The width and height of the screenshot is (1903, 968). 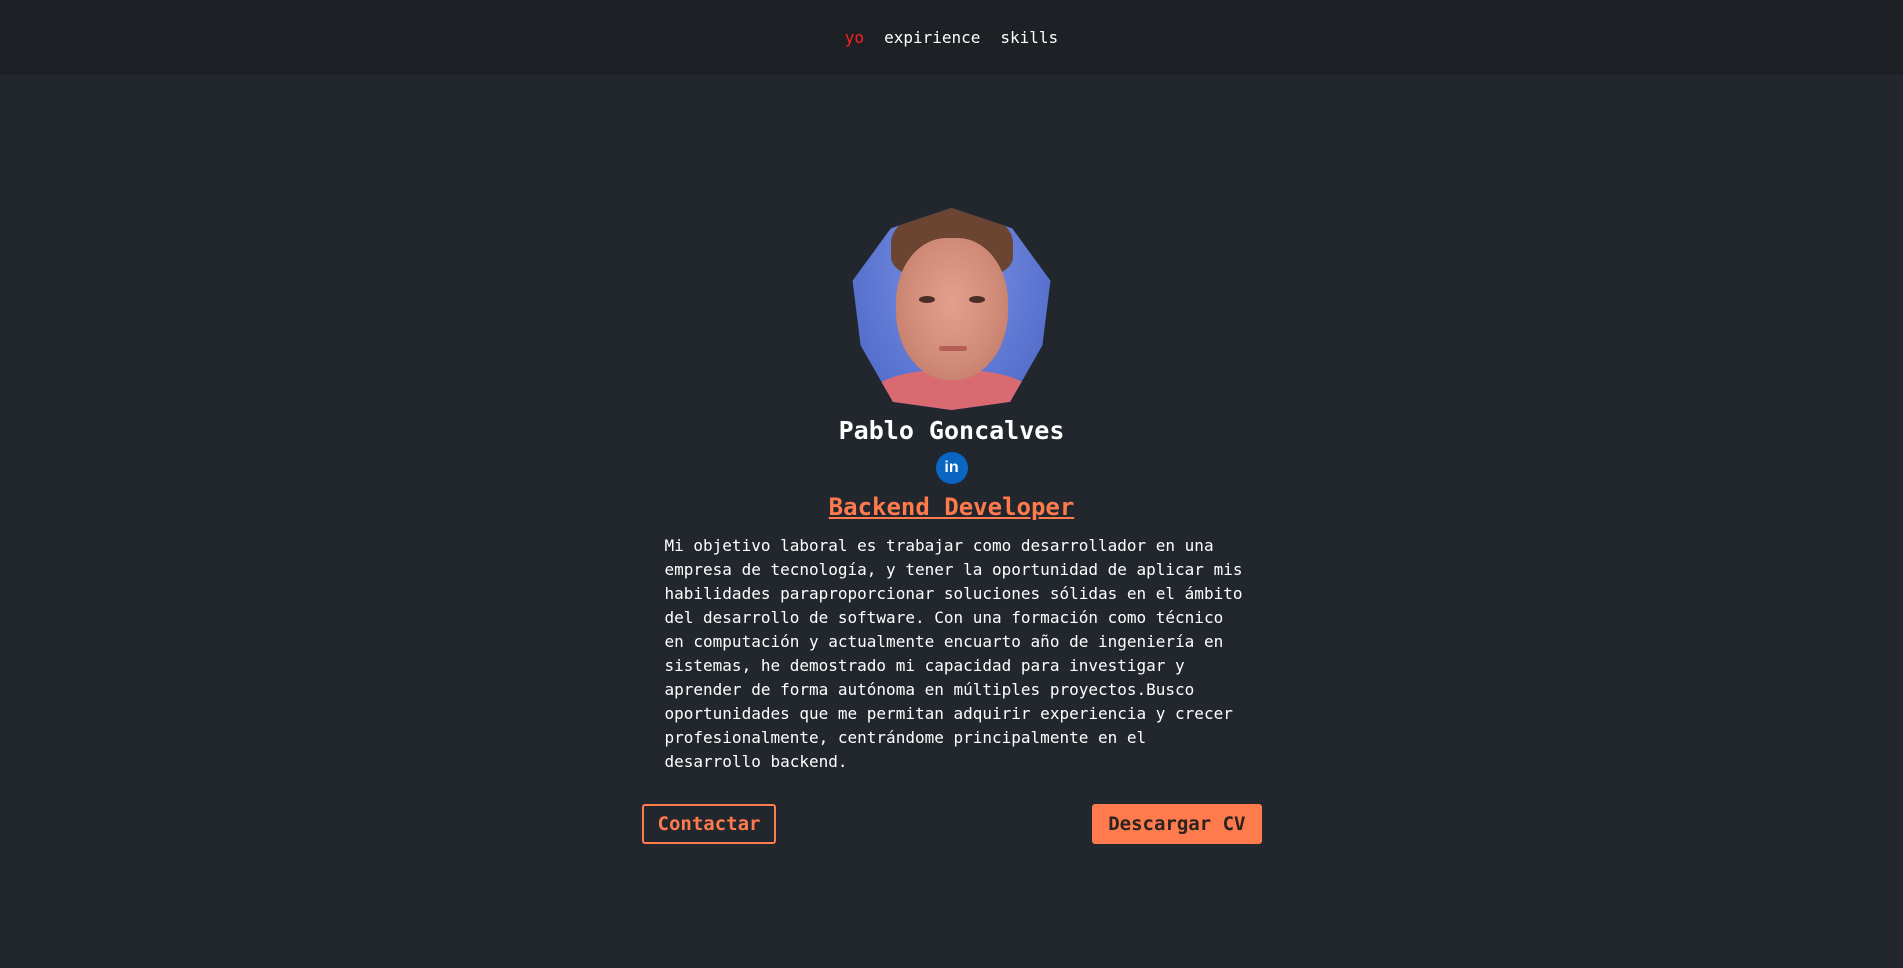 I want to click on linkedin-icon: in, so click(x=951, y=468).